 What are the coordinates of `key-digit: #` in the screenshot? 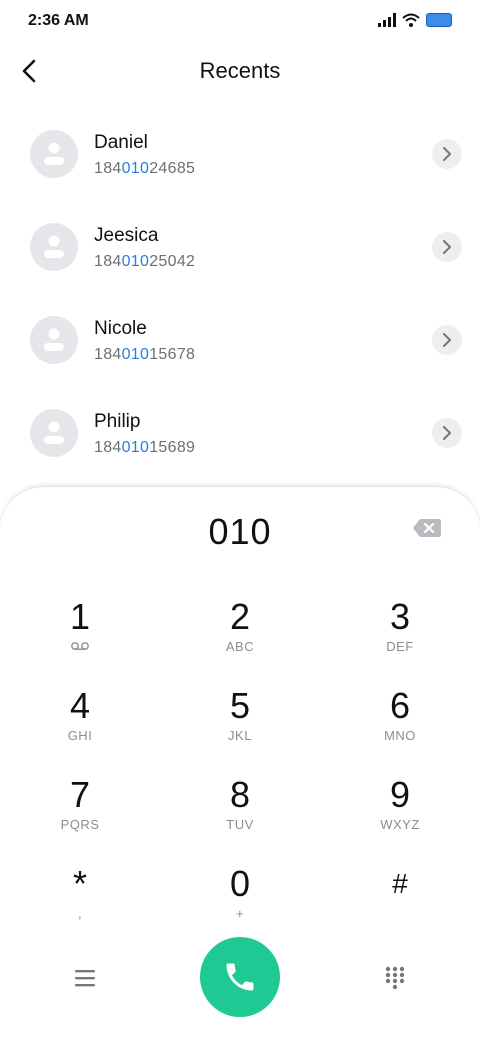 It's located at (400, 883).